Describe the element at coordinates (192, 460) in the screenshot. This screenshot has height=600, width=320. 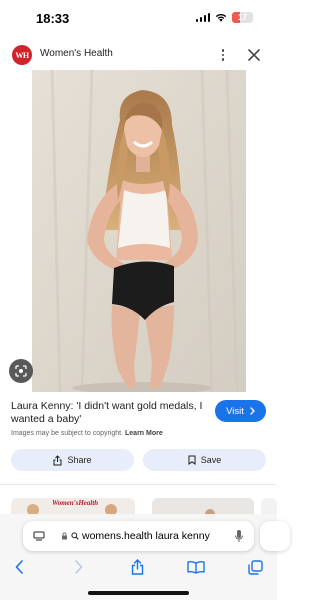
I see `bookmark-icon` at that location.